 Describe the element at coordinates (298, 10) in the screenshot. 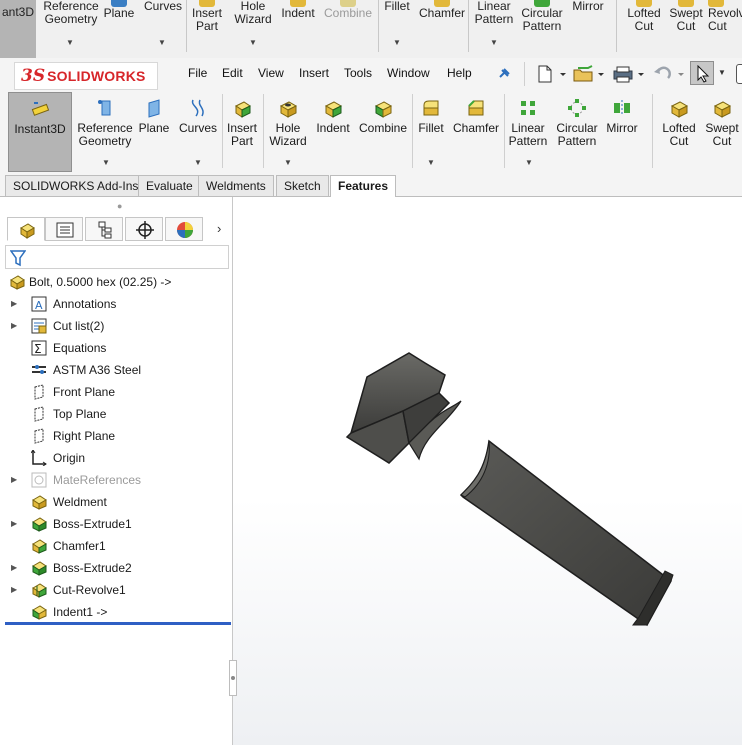

I see `bg-indent: Indent` at that location.